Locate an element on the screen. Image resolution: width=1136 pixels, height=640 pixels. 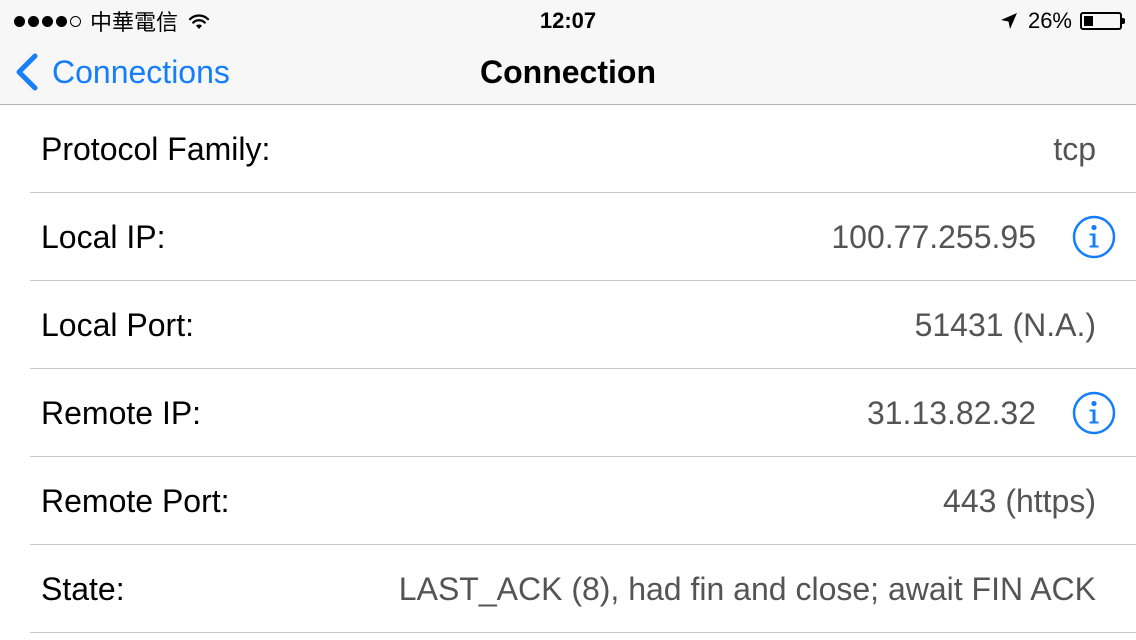
navigation-bar: Connections Connection is located at coordinates (568, 72).